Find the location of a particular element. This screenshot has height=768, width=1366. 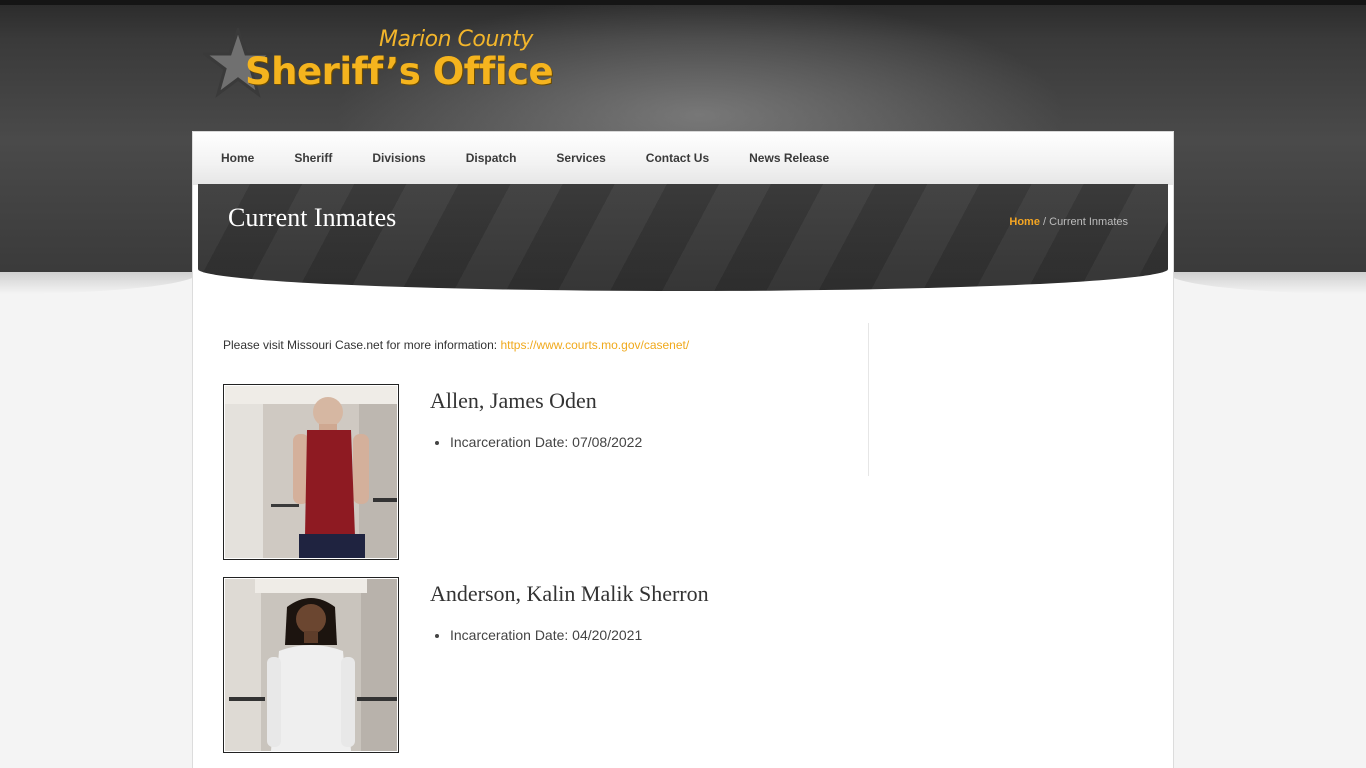

nav-services: Services is located at coordinates (580, 158).